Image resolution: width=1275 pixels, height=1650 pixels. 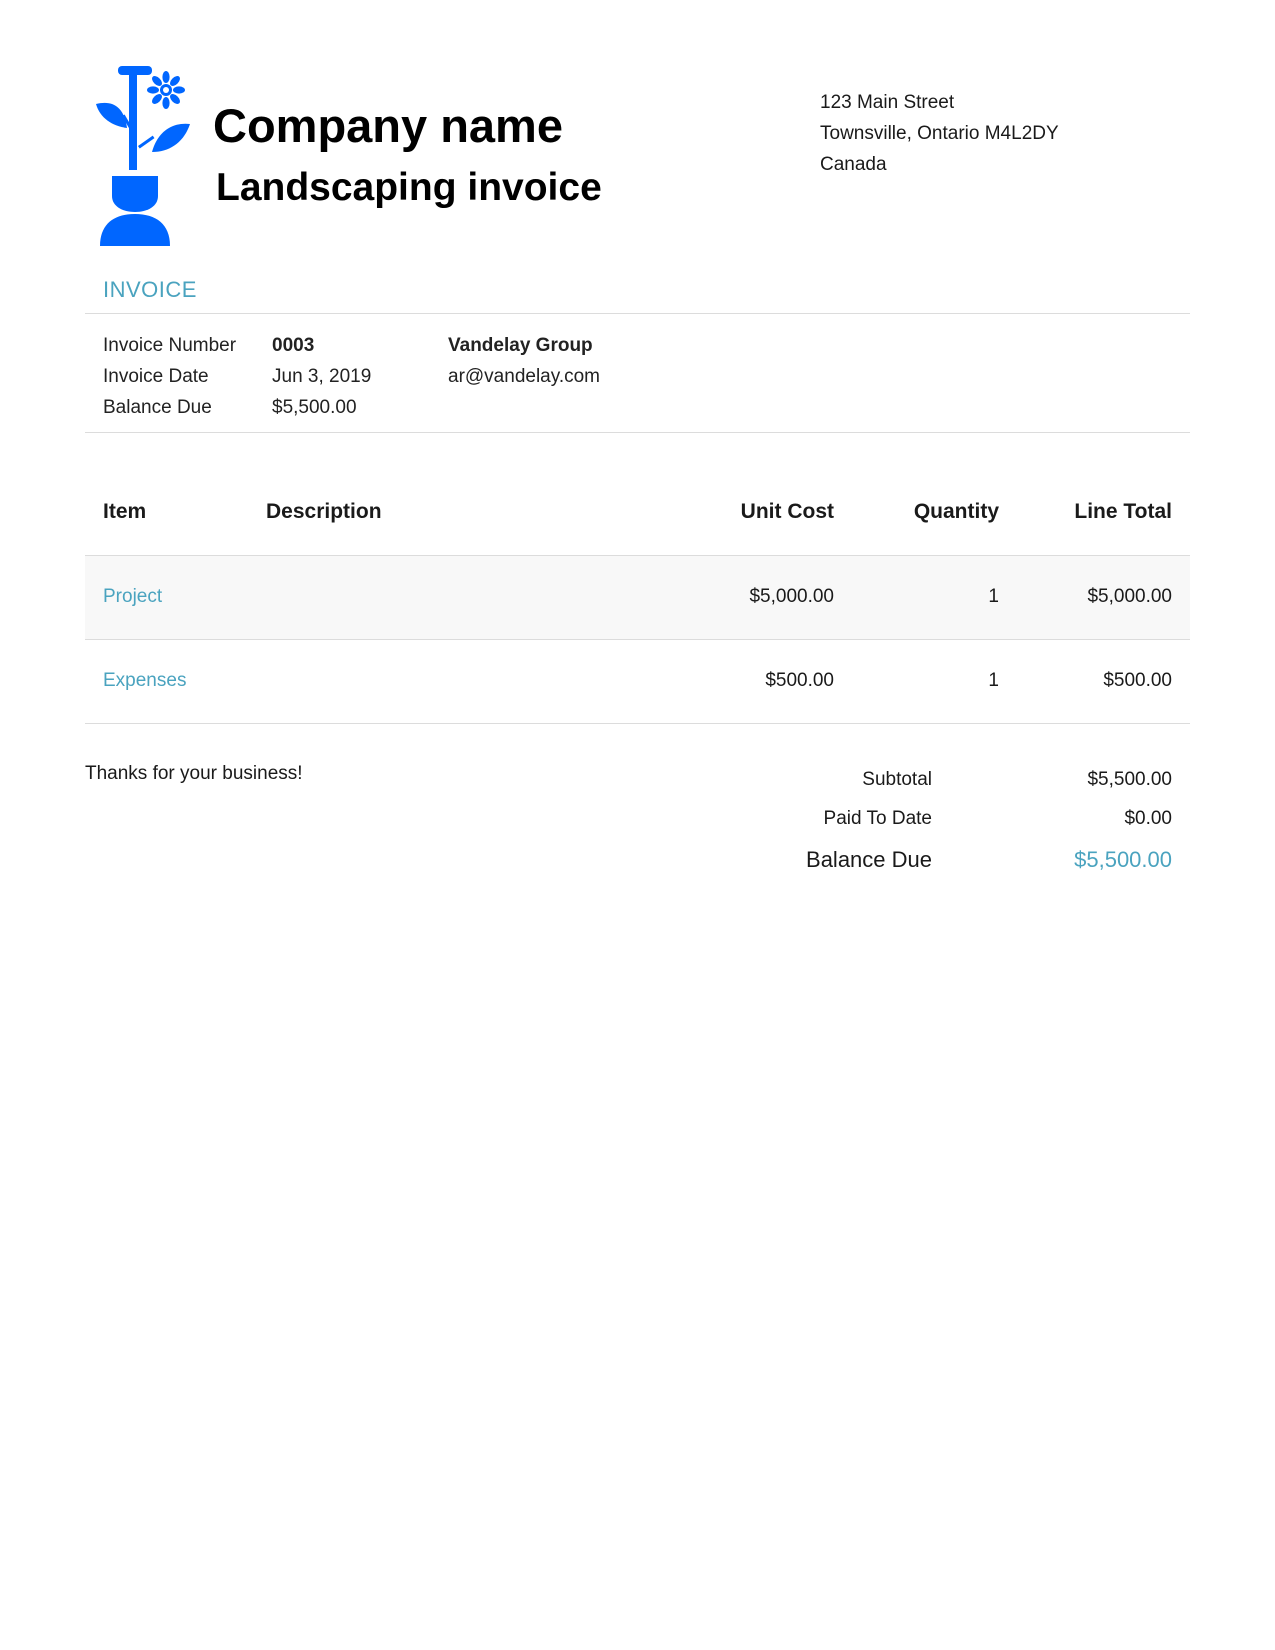 I want to click on flower-pot-logo-icon, so click(x=143, y=156).